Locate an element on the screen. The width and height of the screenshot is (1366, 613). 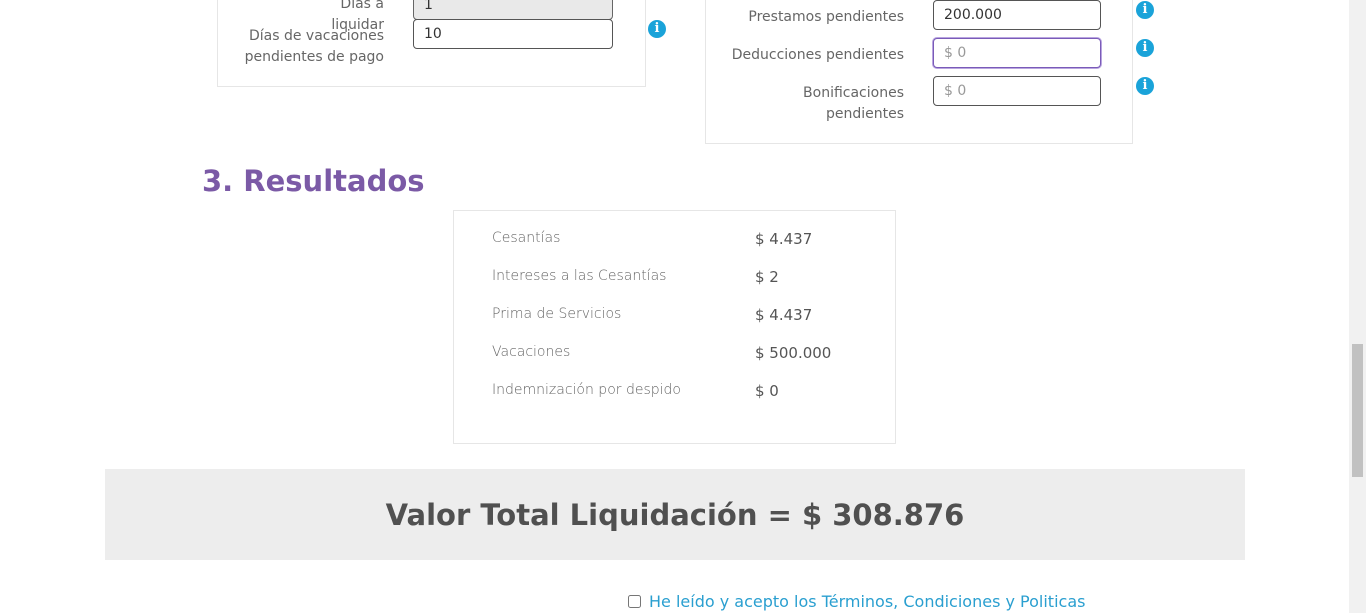
result-name: Indemnización por despido is located at coordinates (586, 390).